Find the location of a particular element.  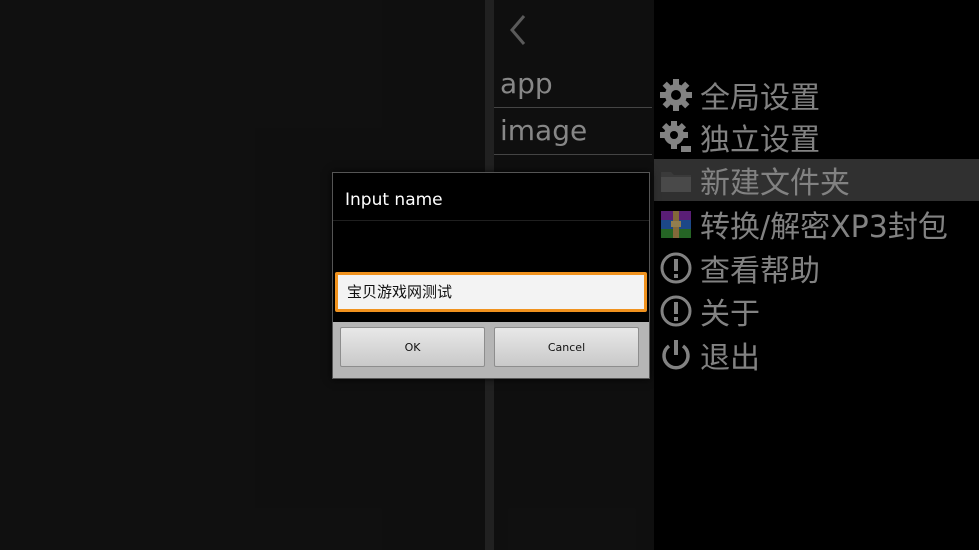

dialog-title: Input name is located at coordinates (394, 200).